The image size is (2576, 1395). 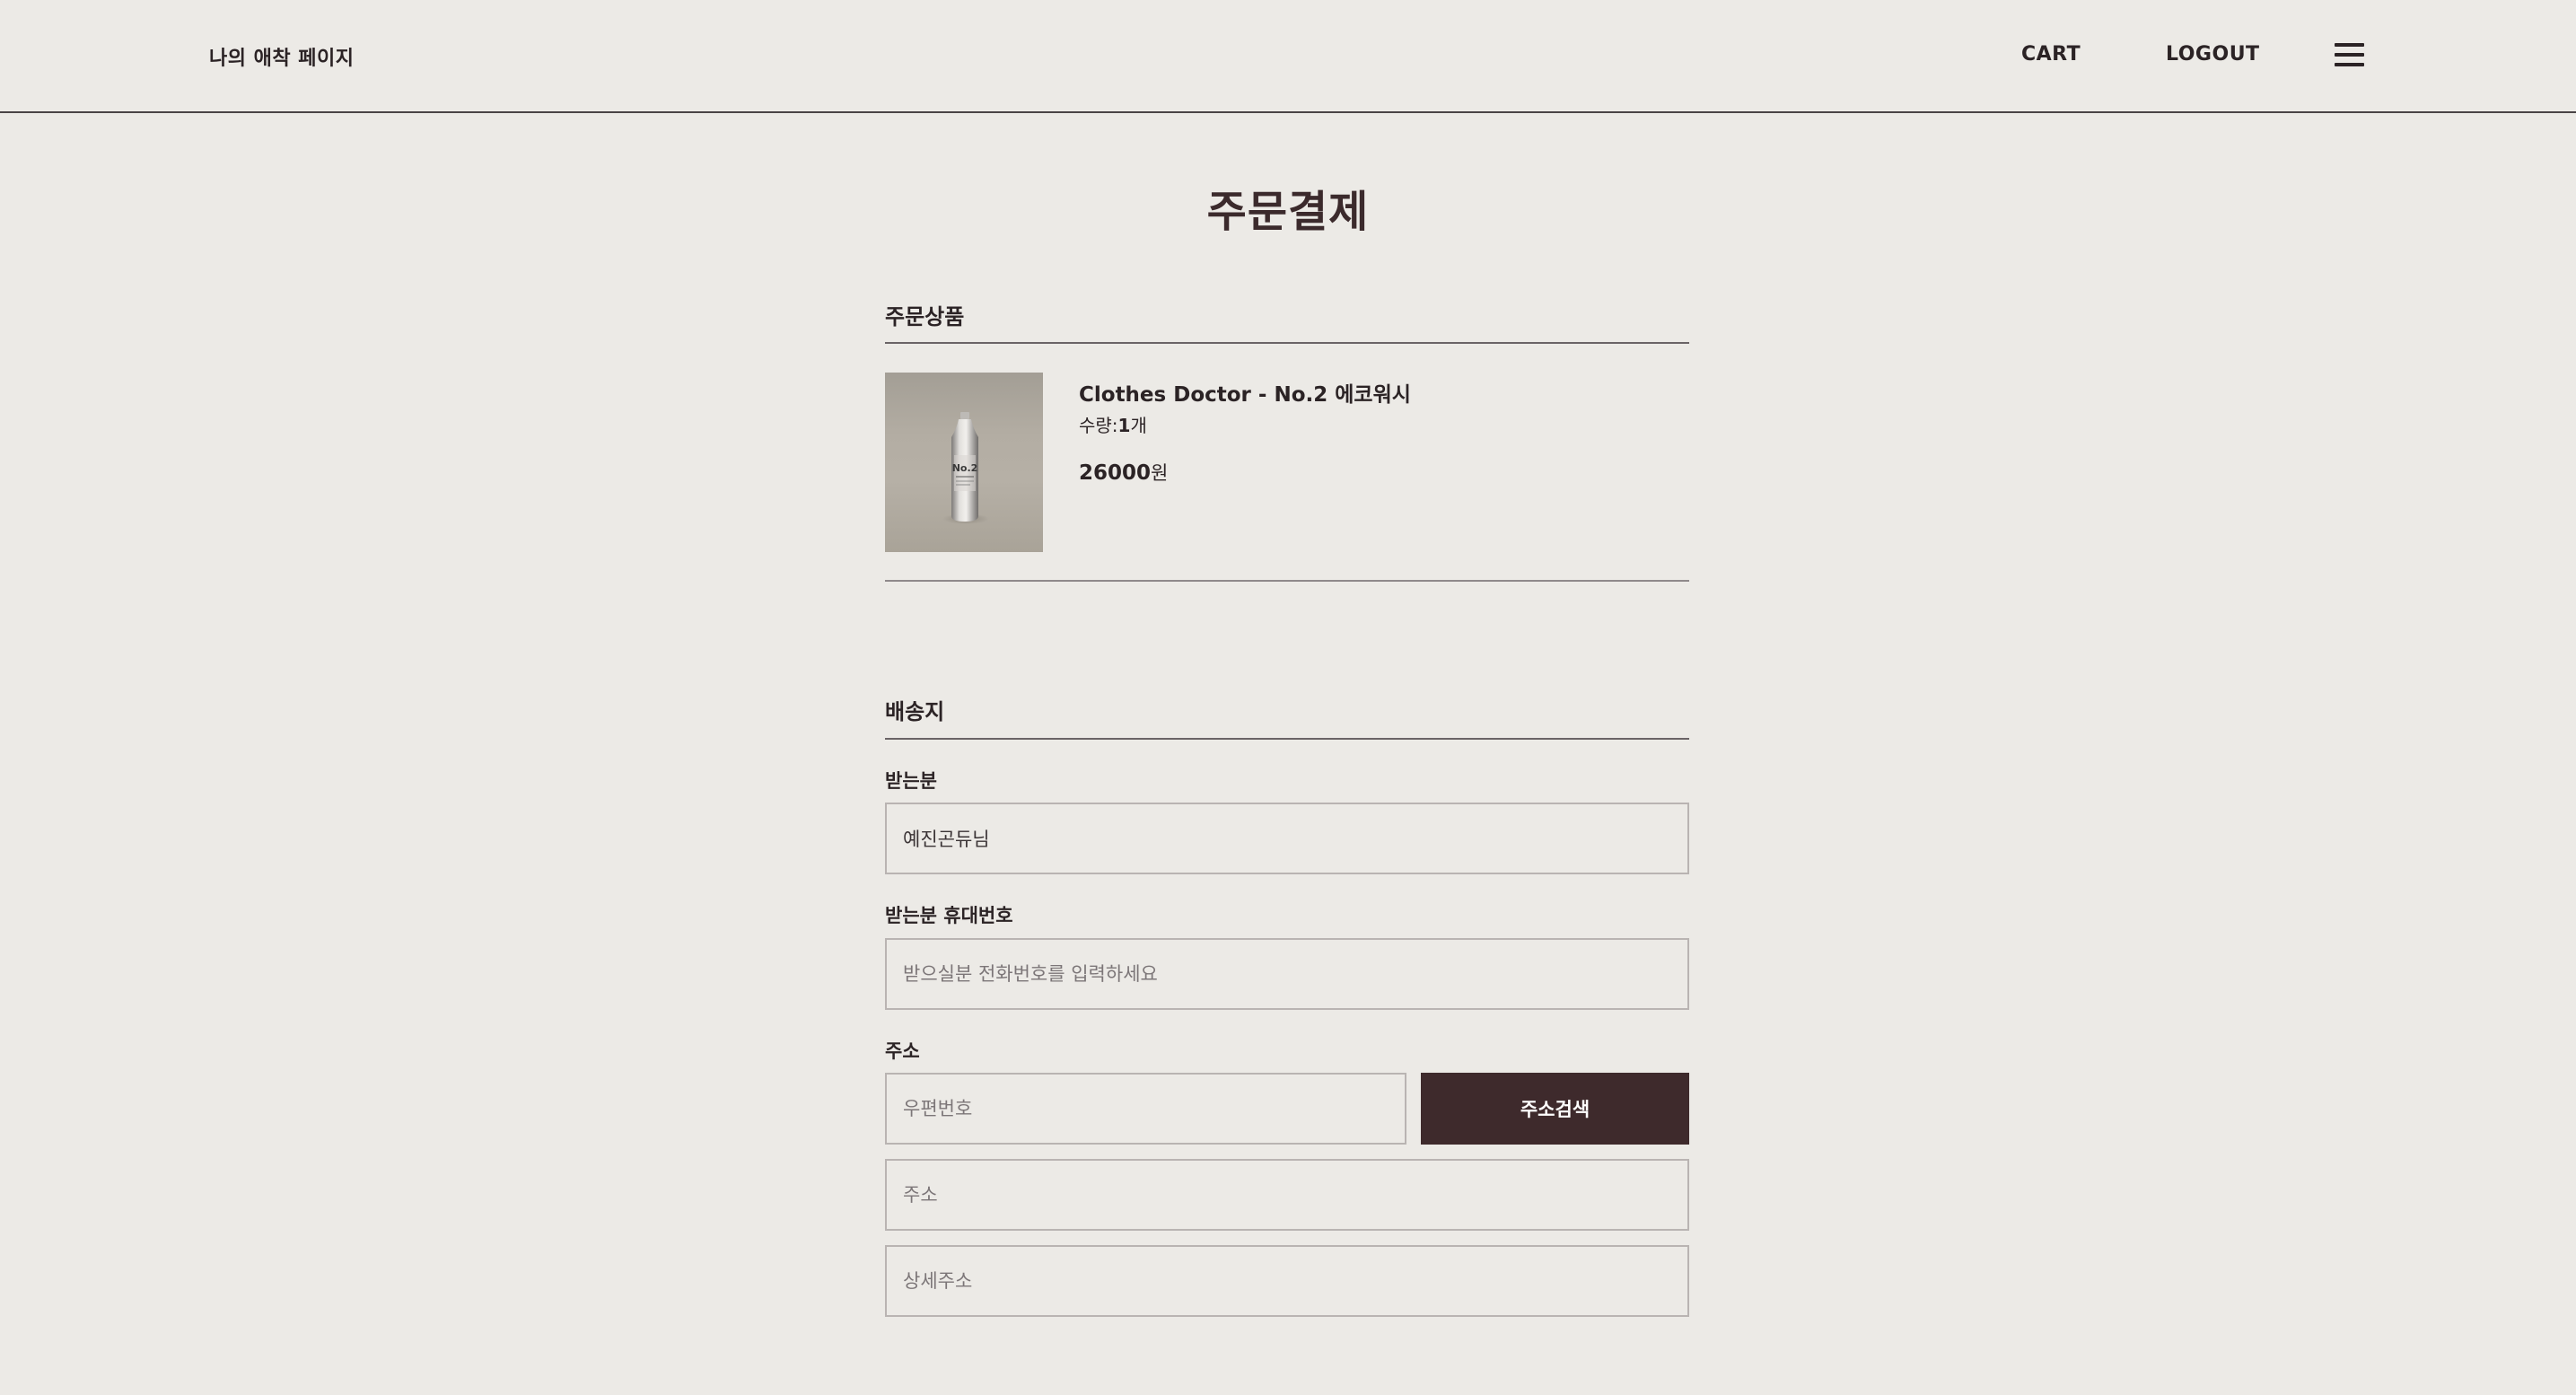 What do you see at coordinates (1124, 425) in the screenshot?
I see `quantity-value: 1` at bounding box center [1124, 425].